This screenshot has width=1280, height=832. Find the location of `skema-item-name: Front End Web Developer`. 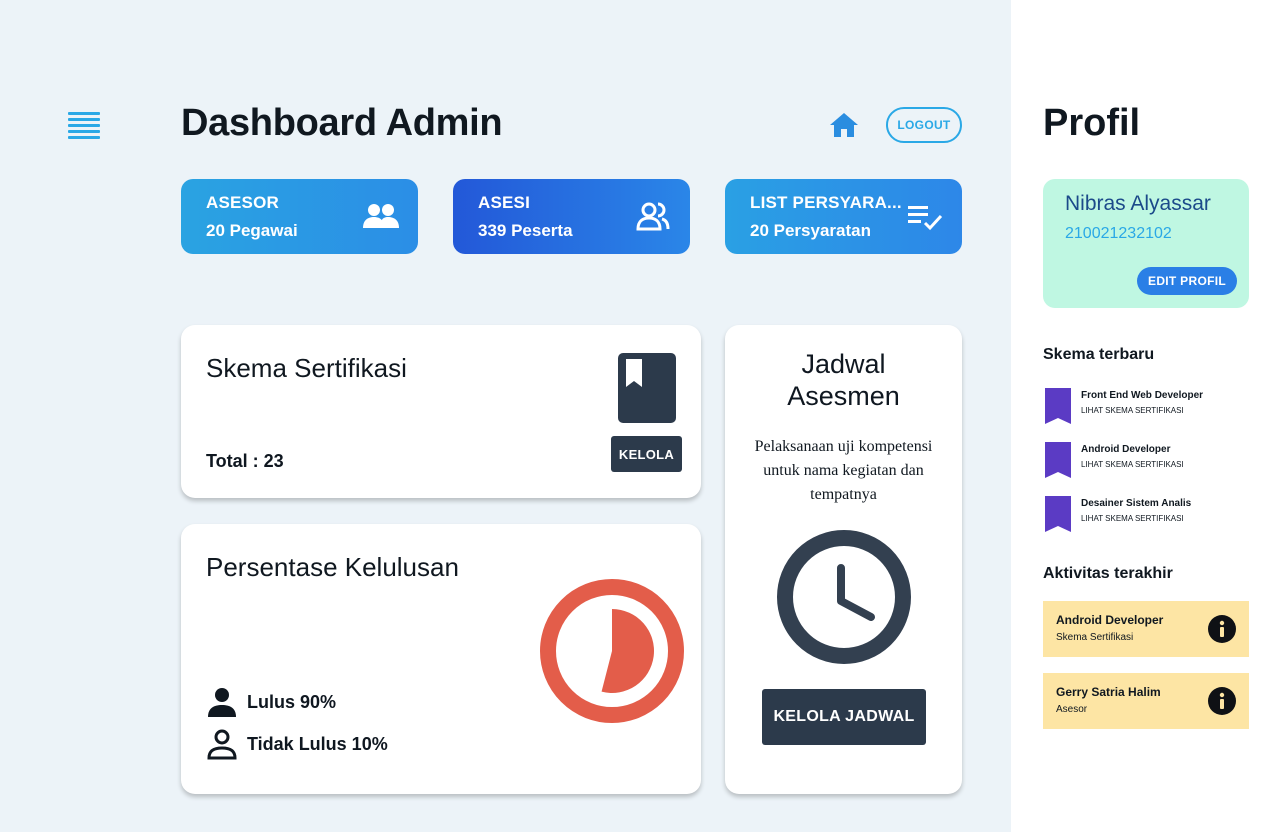

skema-item-name: Front End Web Developer is located at coordinates (1142, 395).